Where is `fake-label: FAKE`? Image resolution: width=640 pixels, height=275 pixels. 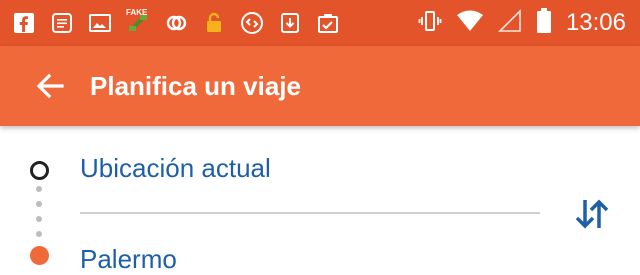 fake-label: FAKE is located at coordinates (137, 12).